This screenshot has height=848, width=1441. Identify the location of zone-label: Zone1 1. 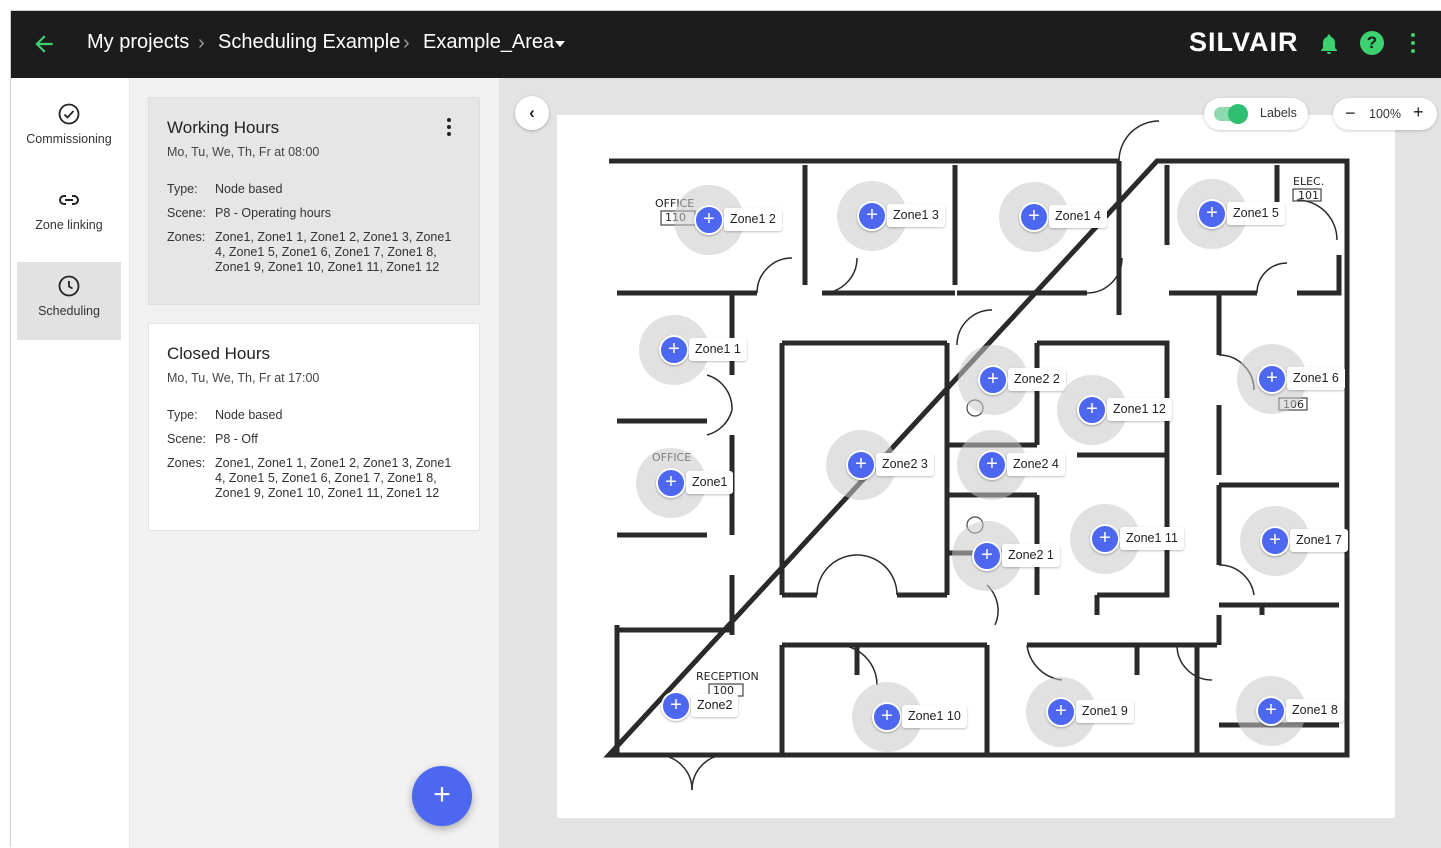
(718, 349).